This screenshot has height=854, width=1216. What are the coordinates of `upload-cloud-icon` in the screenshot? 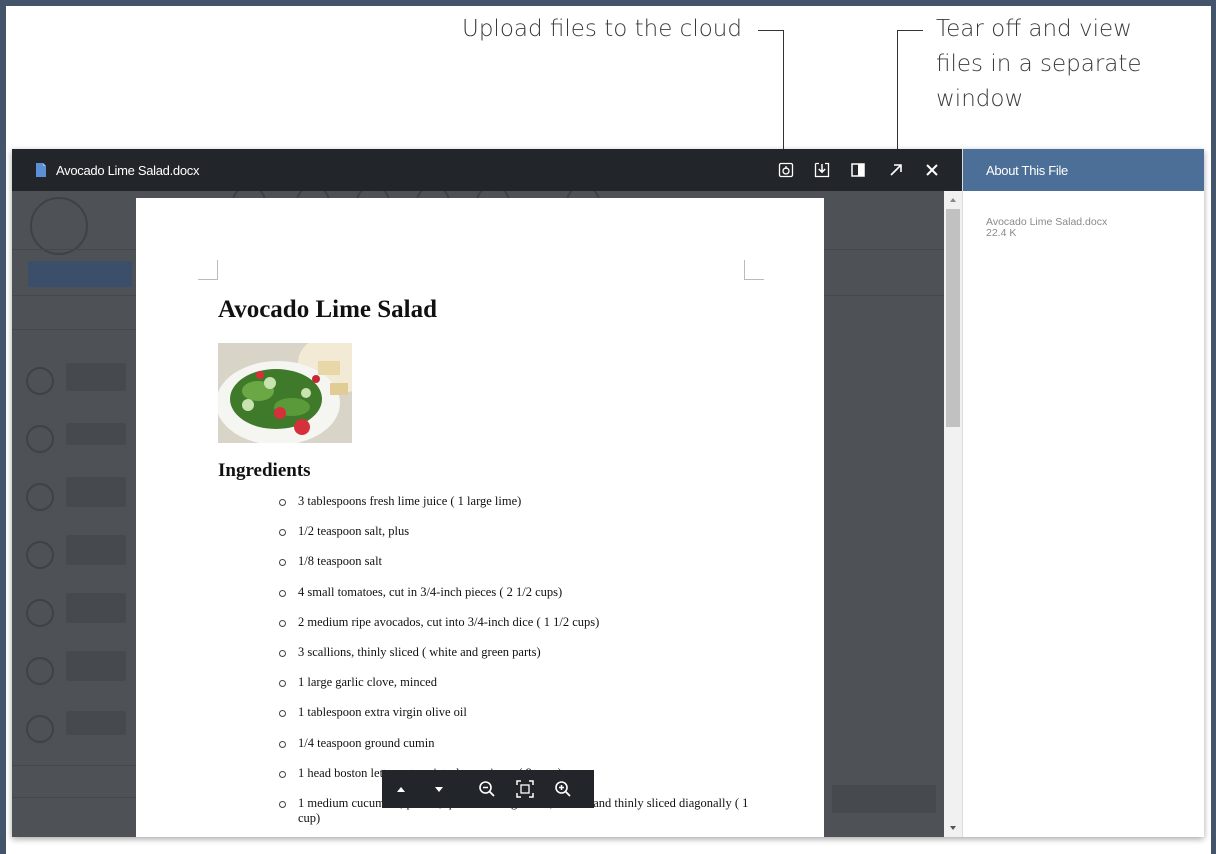 It's located at (786, 170).